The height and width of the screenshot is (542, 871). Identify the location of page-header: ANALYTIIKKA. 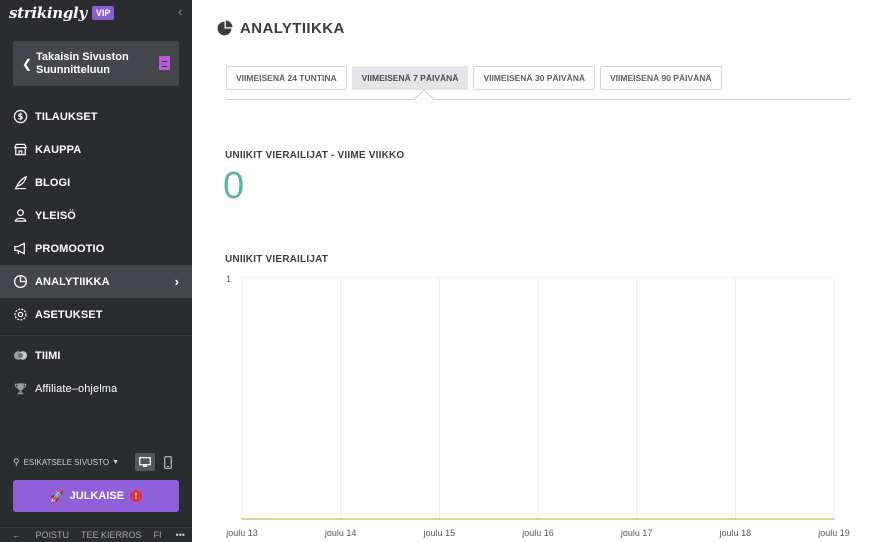
(280, 28).